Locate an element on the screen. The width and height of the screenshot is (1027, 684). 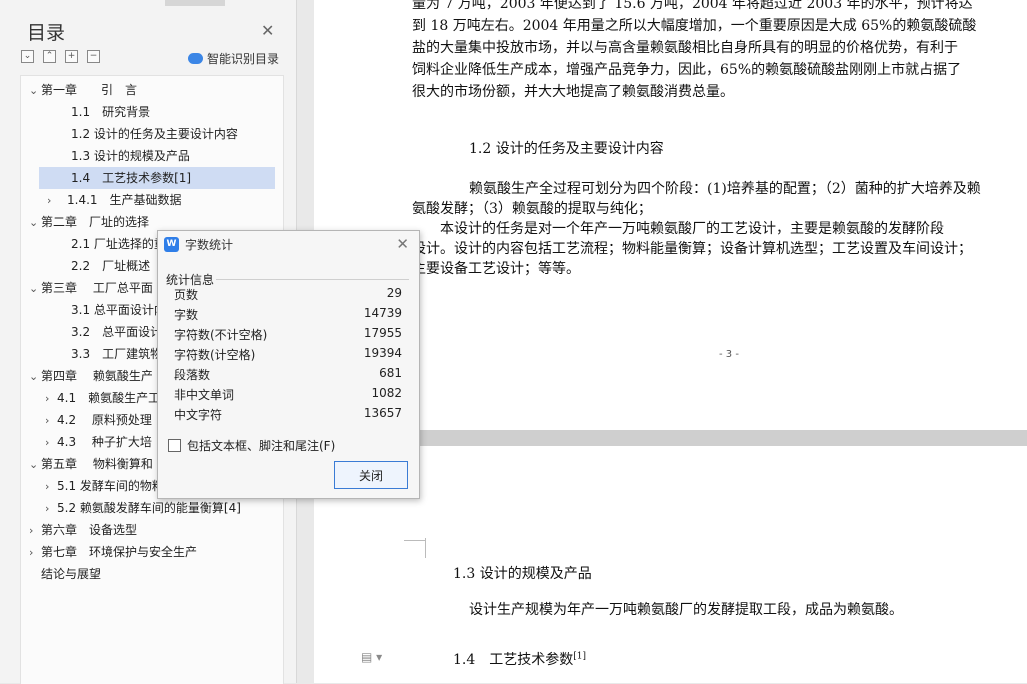
margin-mark is located at coordinates (425, 548).